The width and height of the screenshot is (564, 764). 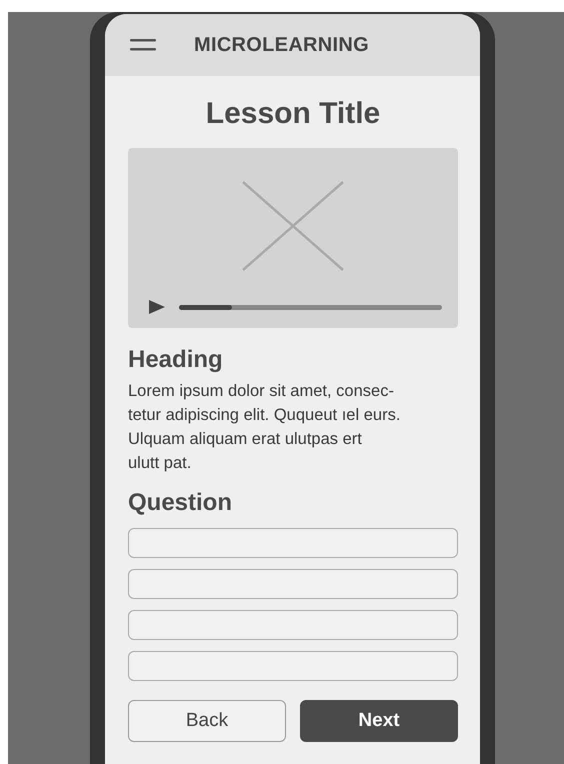 What do you see at coordinates (293, 114) in the screenshot?
I see `lesson-title: Lesson Title` at bounding box center [293, 114].